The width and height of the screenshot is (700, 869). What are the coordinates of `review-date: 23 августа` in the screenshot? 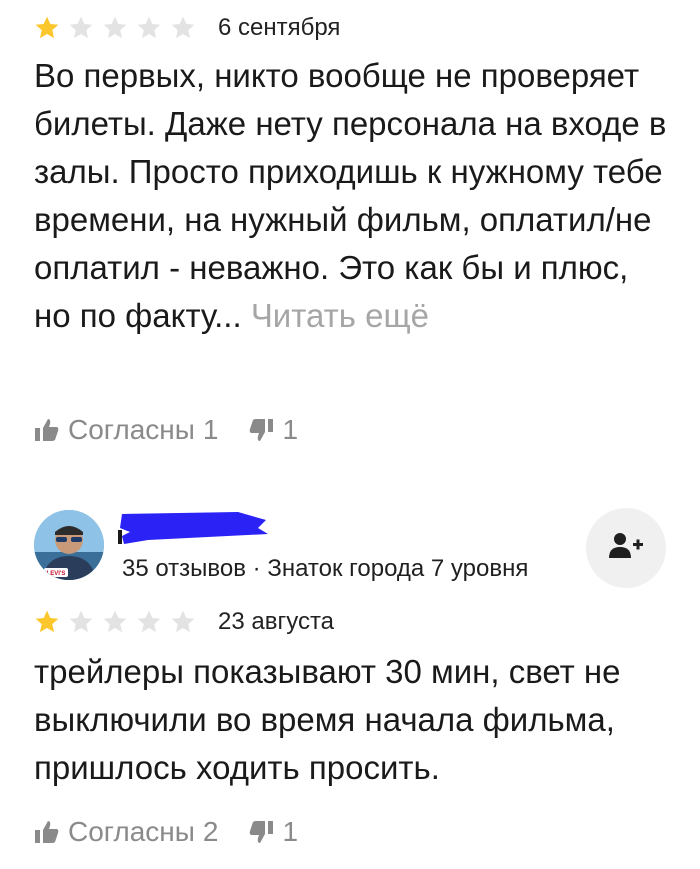 It's located at (276, 621).